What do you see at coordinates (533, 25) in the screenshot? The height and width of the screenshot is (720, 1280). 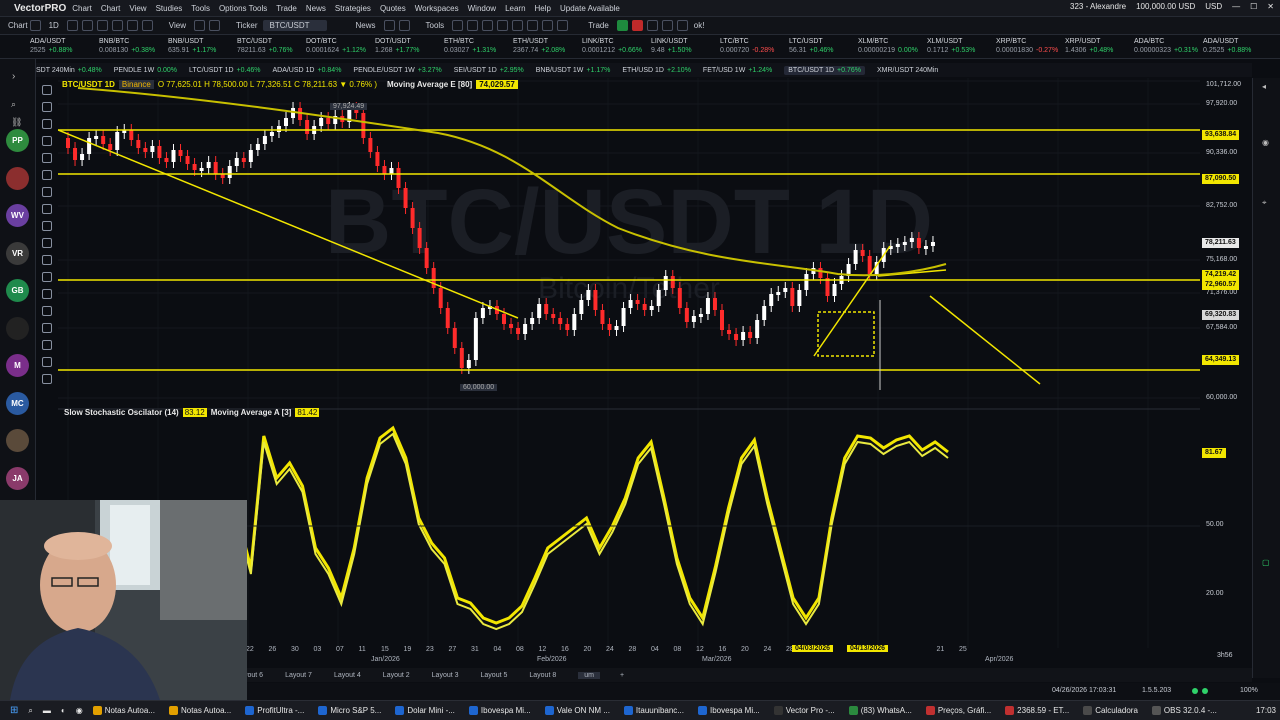 I see `watchlist-icon` at bounding box center [533, 25].